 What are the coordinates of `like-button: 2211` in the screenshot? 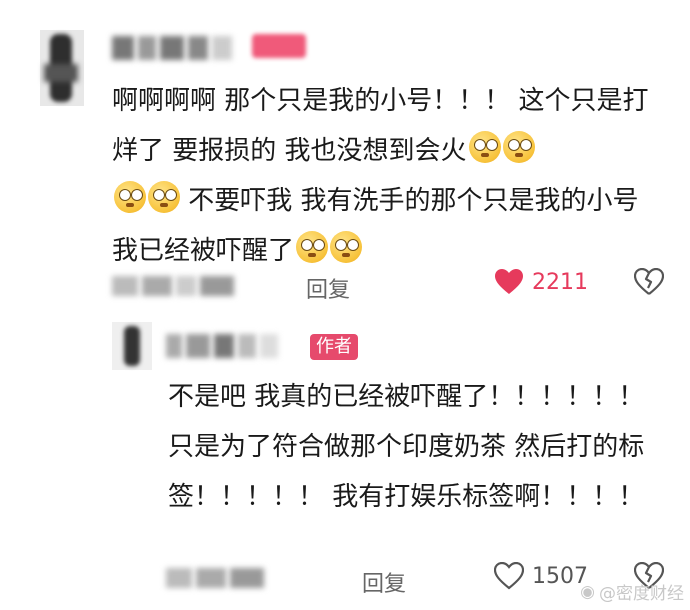 It's located at (541, 282).